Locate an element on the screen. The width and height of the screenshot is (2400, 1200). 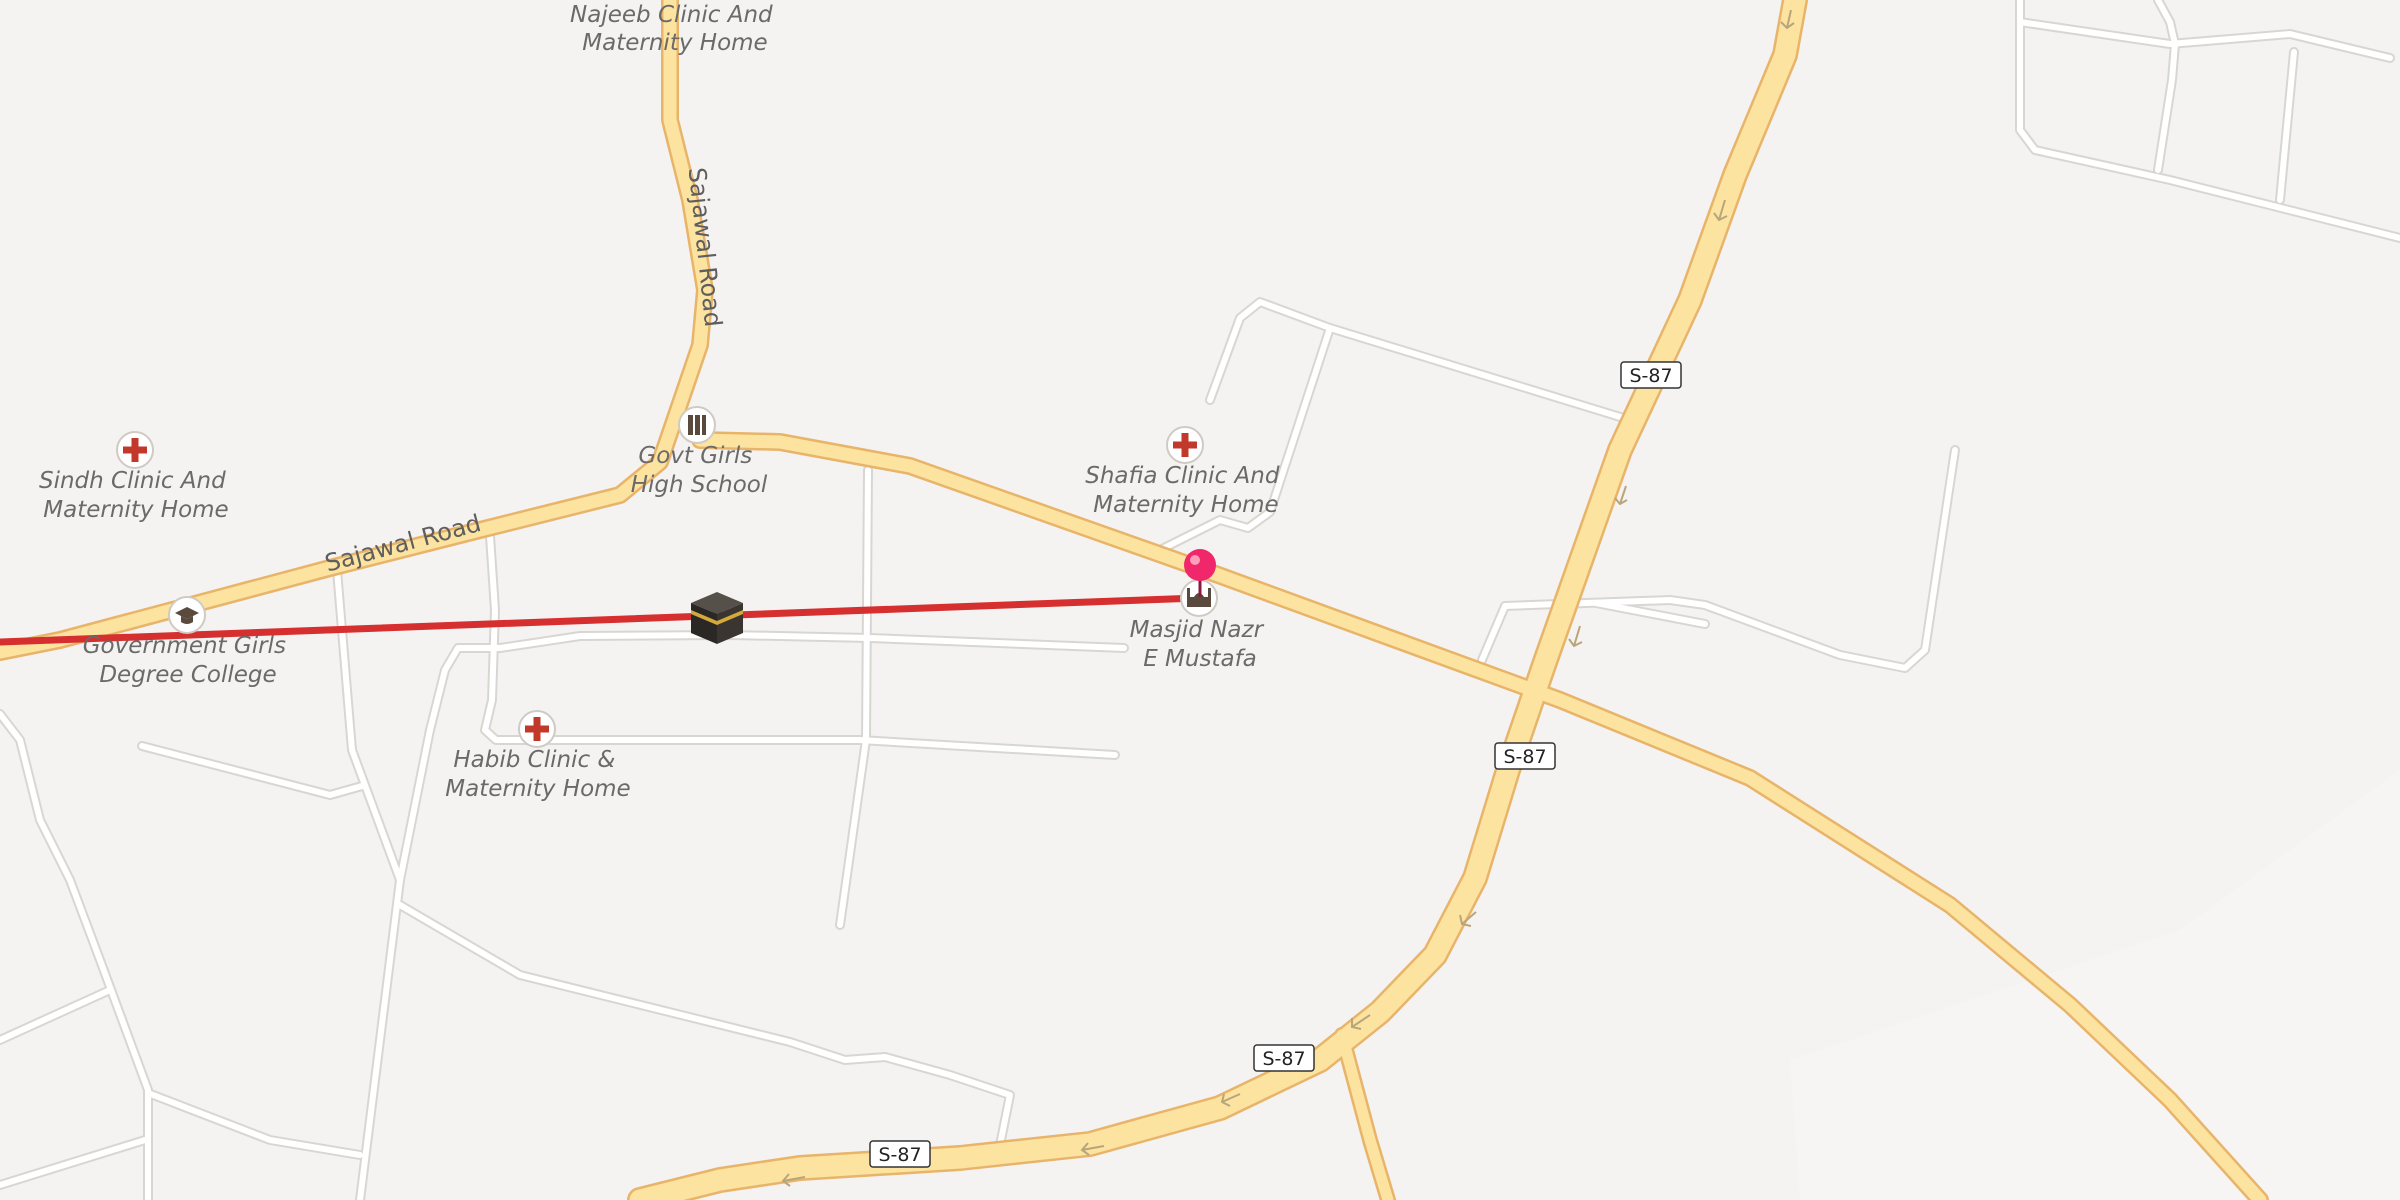
graduation-cap-icon is located at coordinates (187, 615).